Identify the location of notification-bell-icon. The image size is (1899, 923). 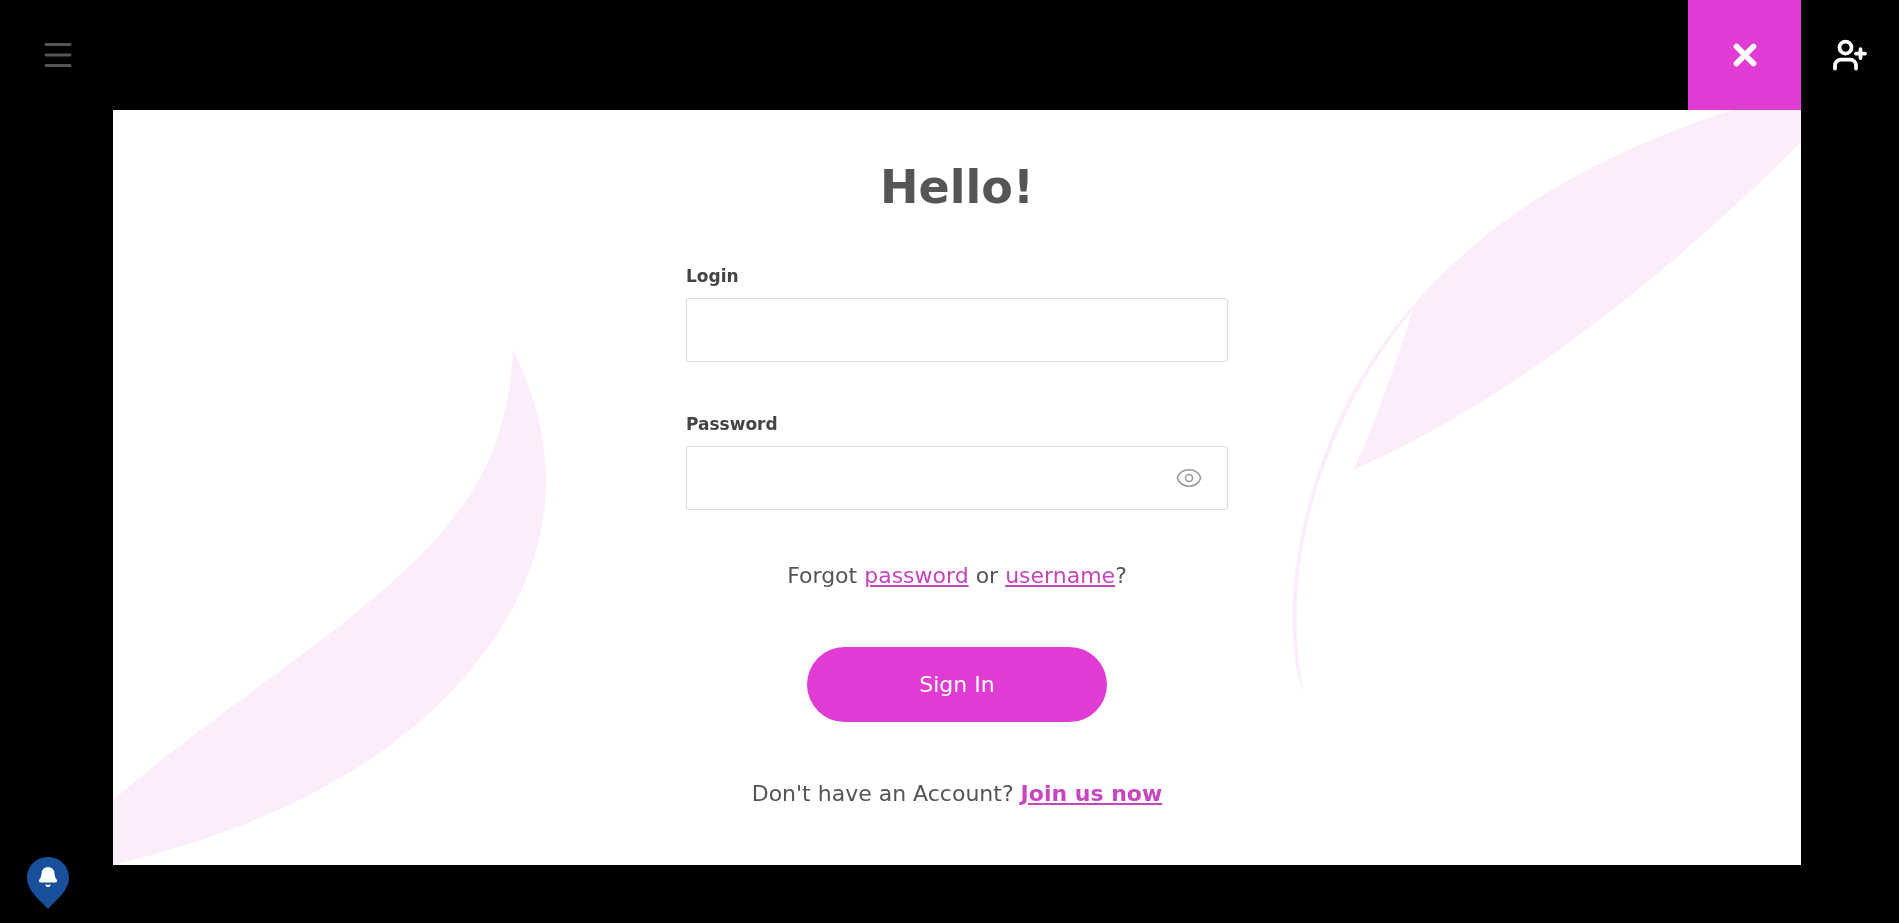
(48, 883).